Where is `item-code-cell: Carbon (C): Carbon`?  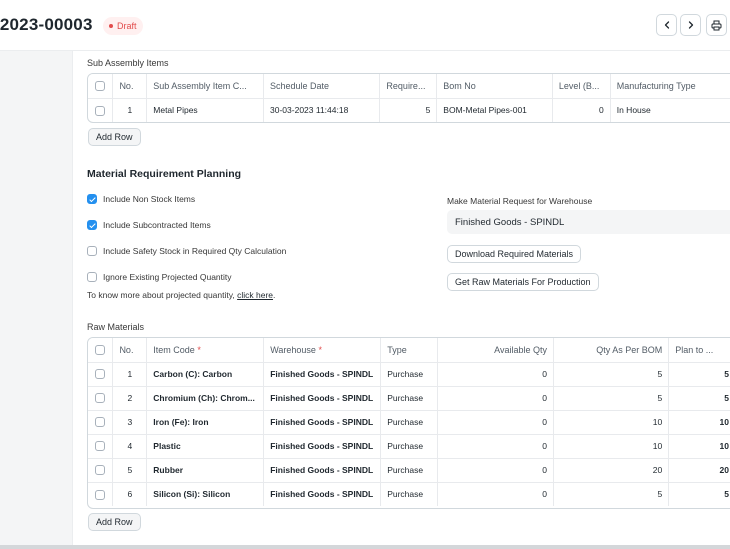 item-code-cell: Carbon (C): Carbon is located at coordinates (205, 373).